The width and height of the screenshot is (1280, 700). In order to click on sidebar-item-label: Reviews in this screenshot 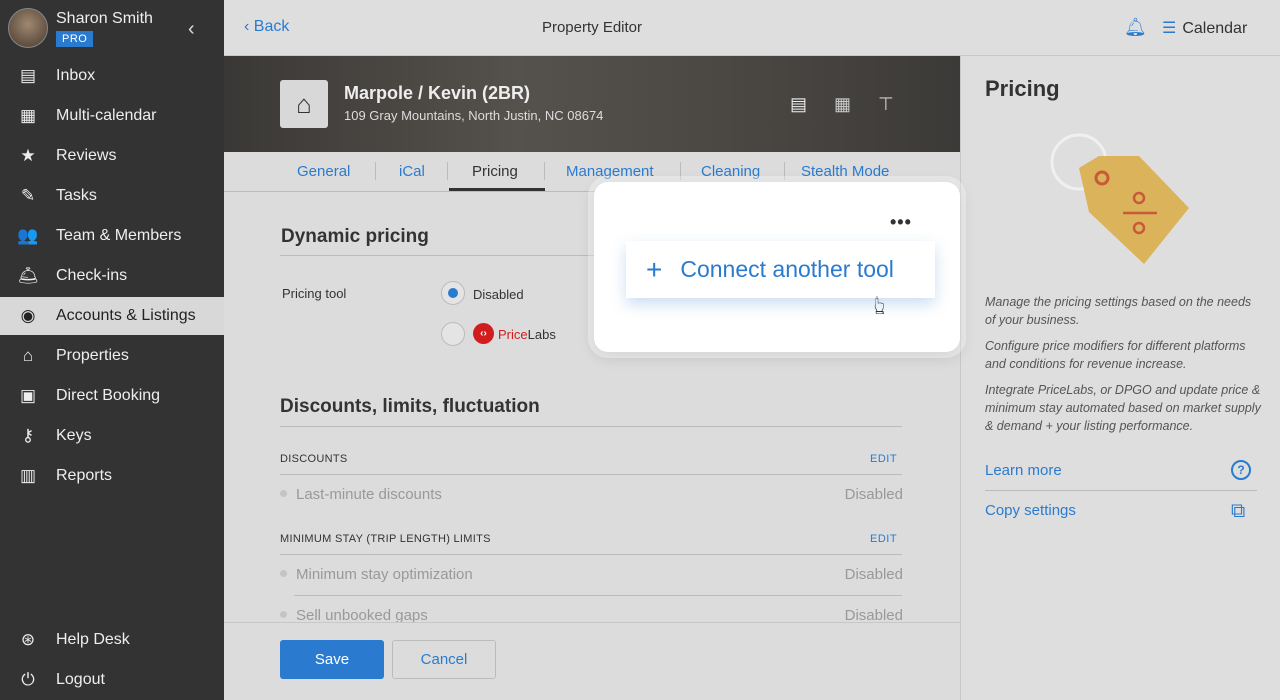, I will do `click(86, 155)`.